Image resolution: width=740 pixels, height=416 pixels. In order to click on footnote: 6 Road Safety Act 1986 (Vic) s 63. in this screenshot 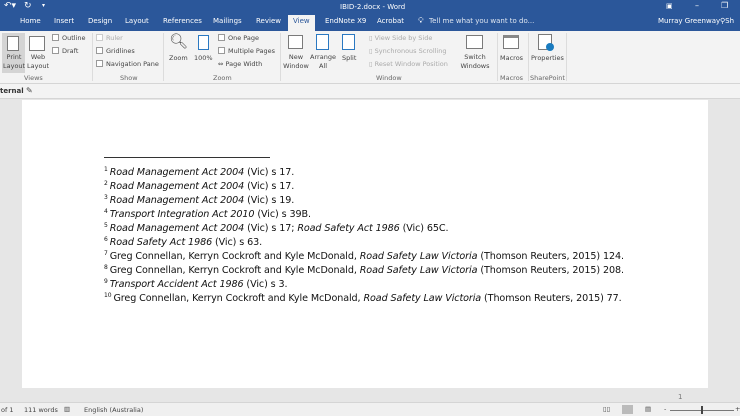, I will do `click(183, 242)`.